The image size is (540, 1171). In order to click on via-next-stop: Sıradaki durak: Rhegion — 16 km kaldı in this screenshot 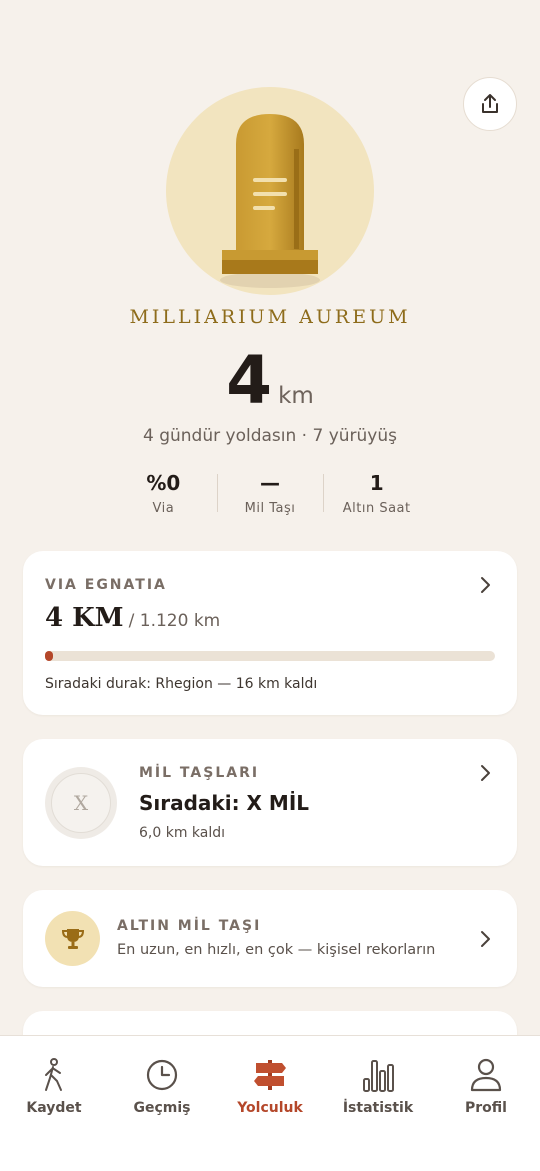, I will do `click(181, 684)`.